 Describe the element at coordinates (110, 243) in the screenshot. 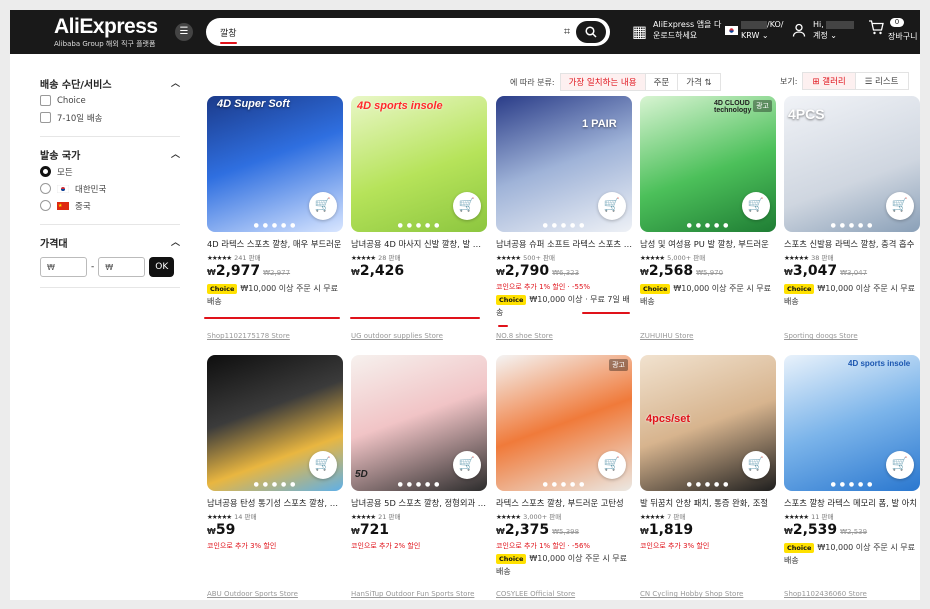

I see `price-filter-title: 가격대 ︿` at that location.